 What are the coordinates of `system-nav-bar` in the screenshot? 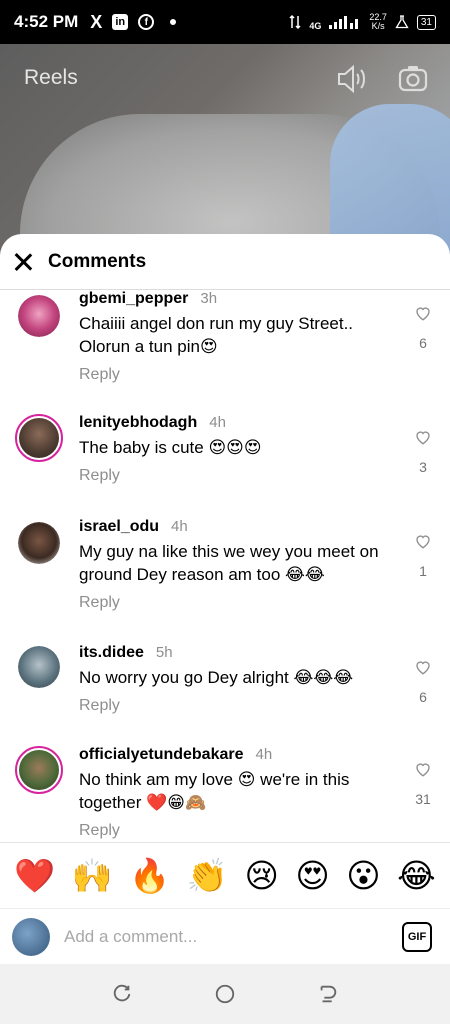 It's located at (225, 994).